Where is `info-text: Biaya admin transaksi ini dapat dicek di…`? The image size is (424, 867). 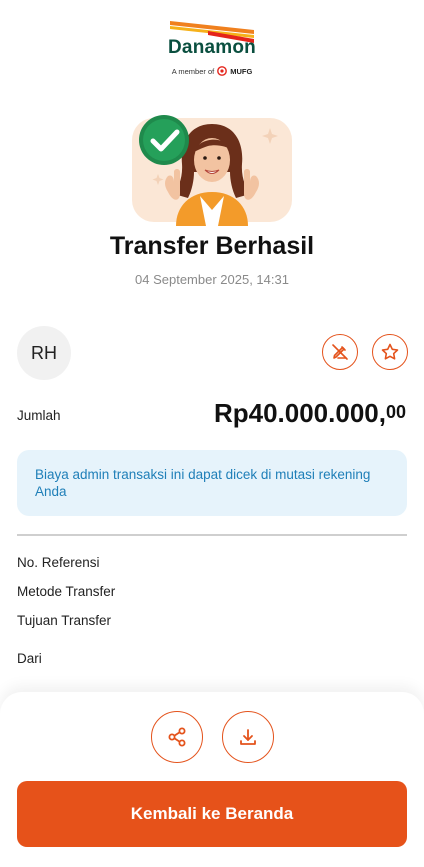
info-text: Biaya admin transaksi ini dapat dicek di… is located at coordinates (203, 483).